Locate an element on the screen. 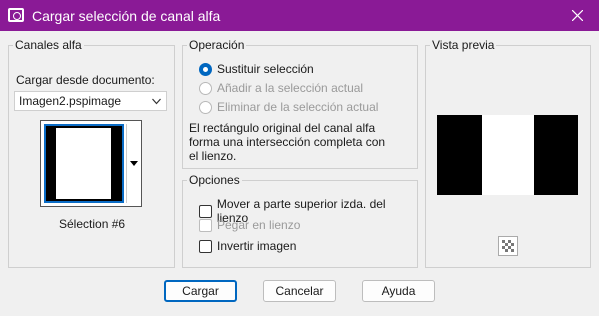 This screenshot has height=316, width=599. load-button: Cargar is located at coordinates (200, 291).